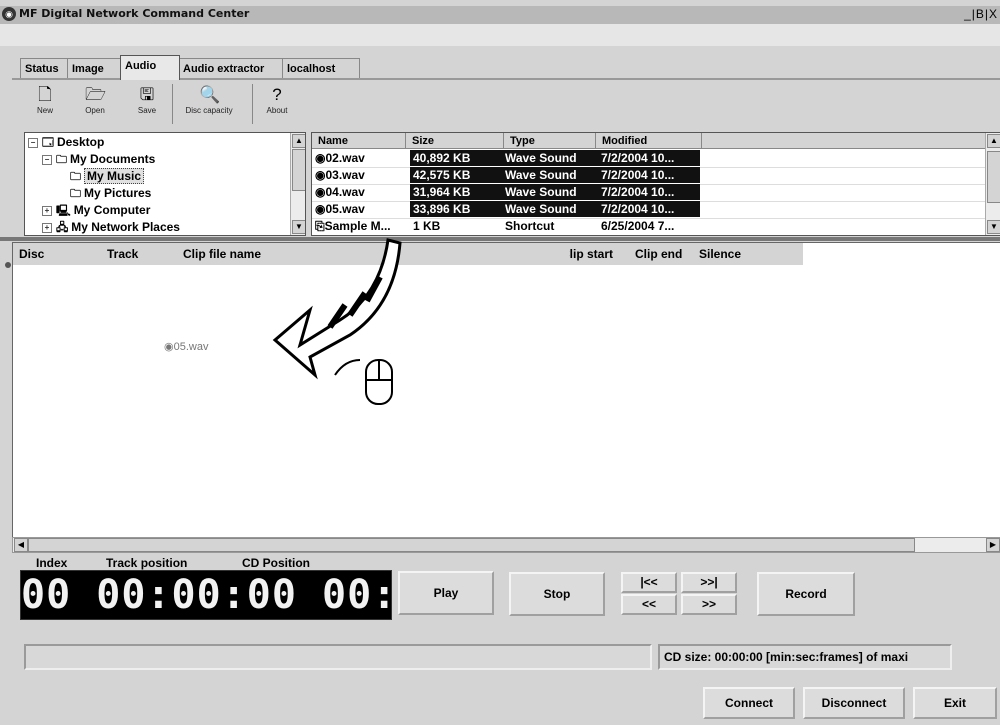 This screenshot has width=1000, height=725. I want to click on floppy-disk-icon: 🖫, so click(147, 94).